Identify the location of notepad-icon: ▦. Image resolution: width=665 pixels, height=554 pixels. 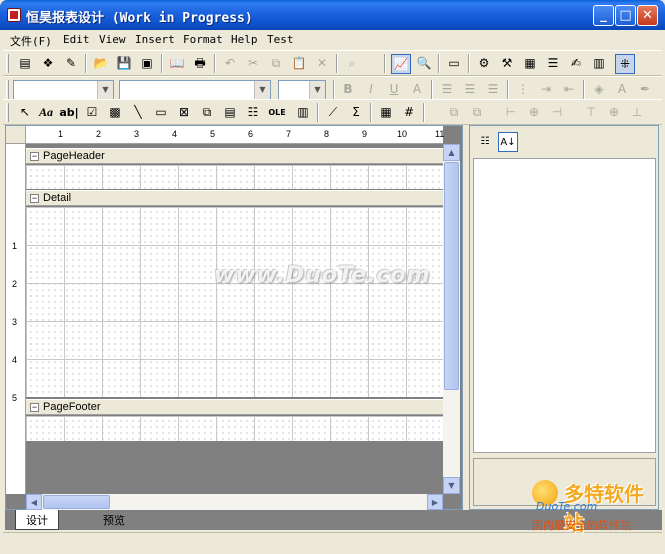
(530, 64).